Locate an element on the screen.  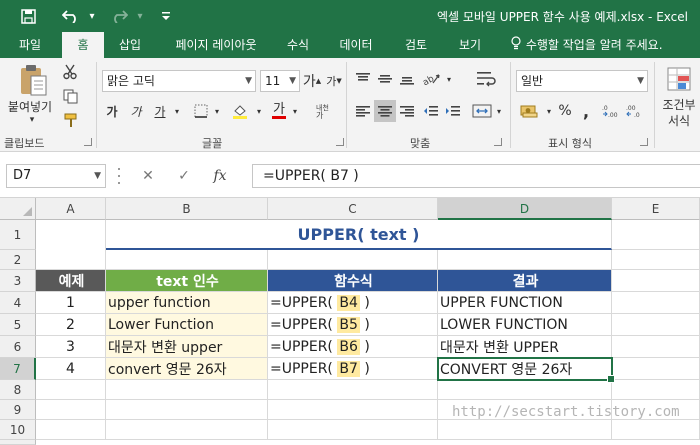
shrink-font-button: 가 ▼ is located at coordinates (334, 81).